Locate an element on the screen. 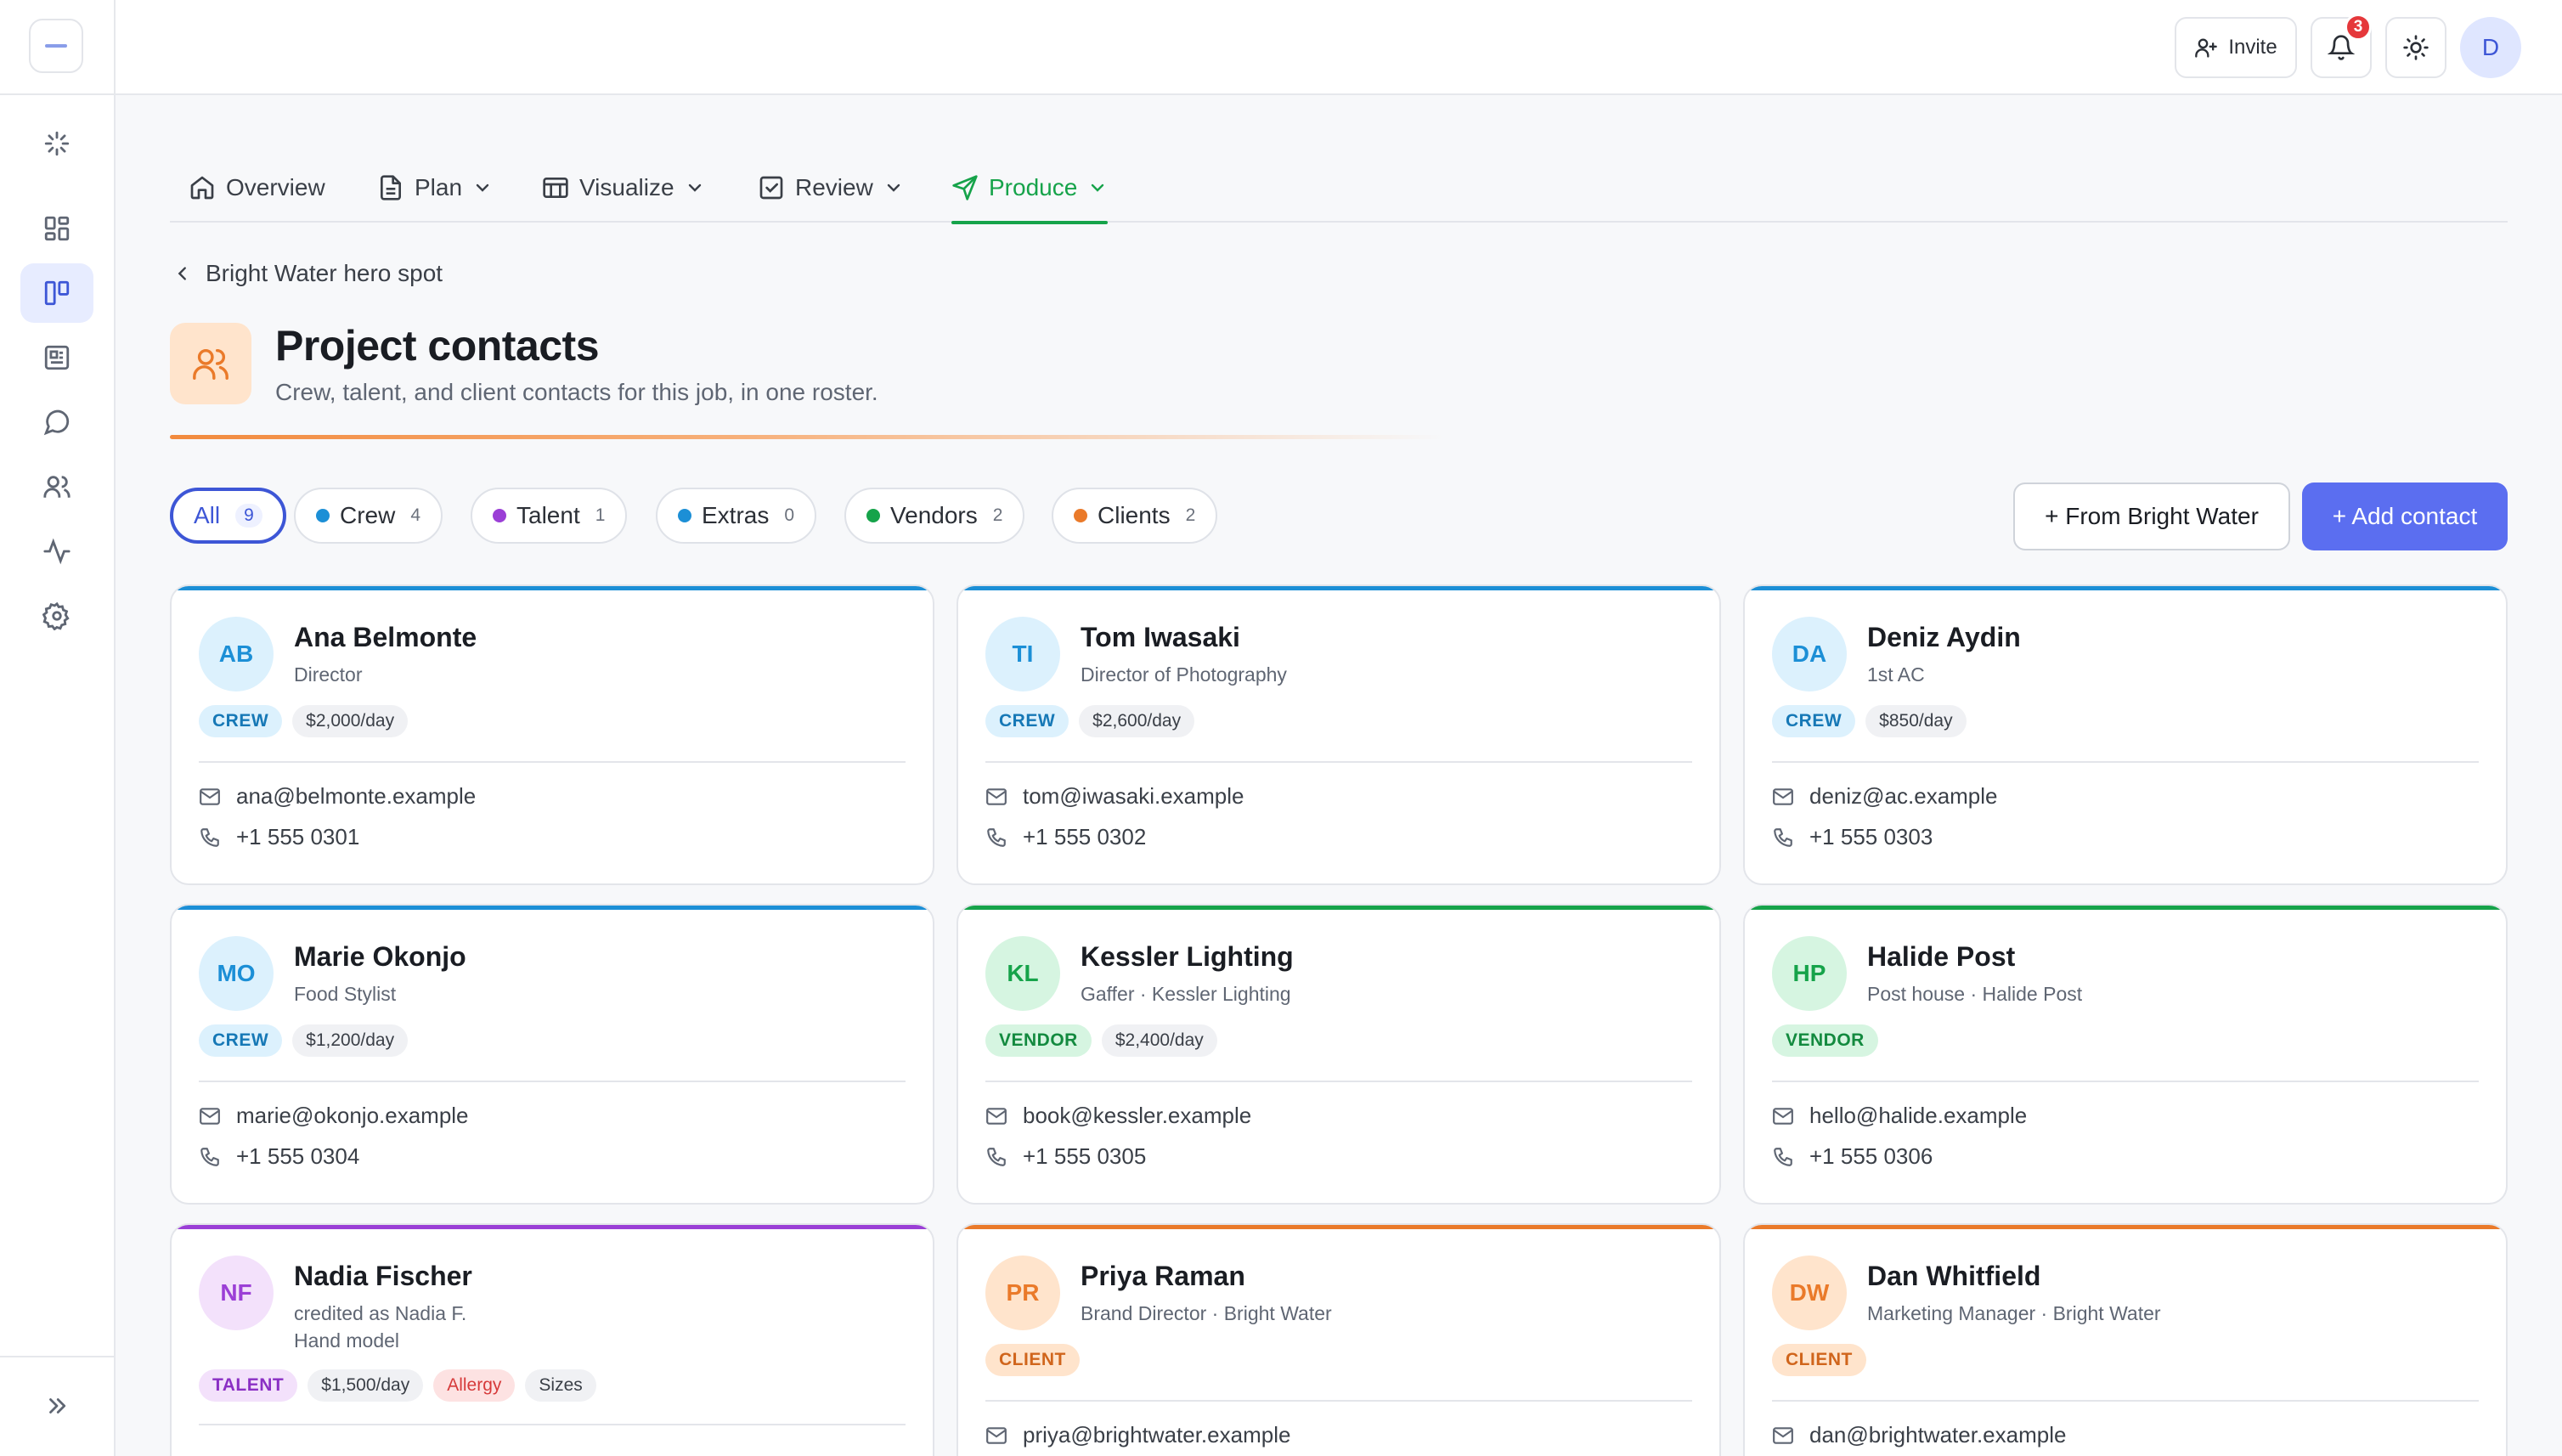 This screenshot has height=1456, width=2562. breadcrumb: Bright Water hero spot is located at coordinates (308, 274).